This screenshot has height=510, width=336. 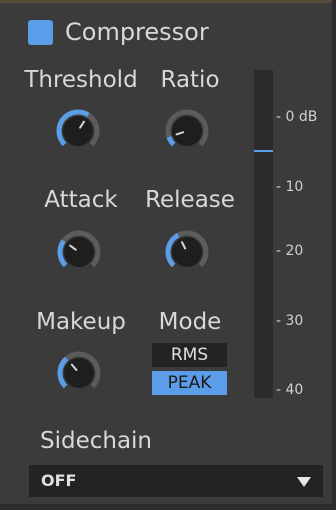 I want to click on meter-tick-30: - 30, so click(x=290, y=321).